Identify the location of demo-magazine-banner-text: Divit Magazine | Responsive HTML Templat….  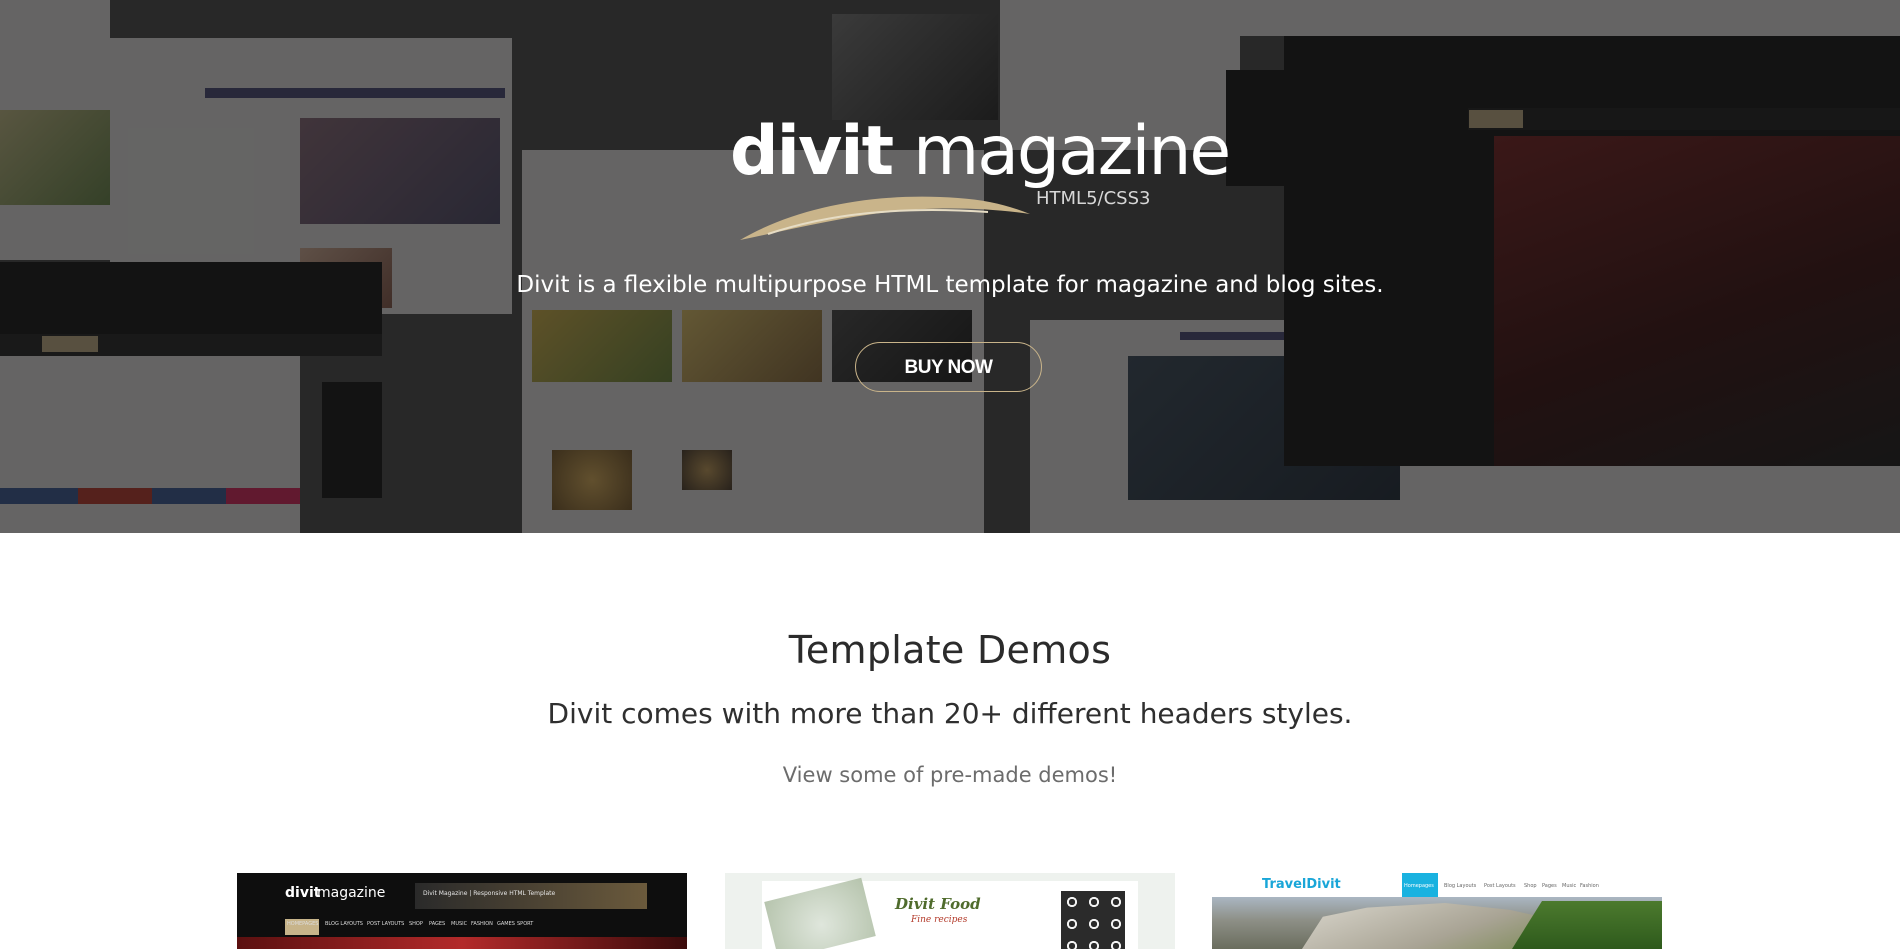
(489, 893).